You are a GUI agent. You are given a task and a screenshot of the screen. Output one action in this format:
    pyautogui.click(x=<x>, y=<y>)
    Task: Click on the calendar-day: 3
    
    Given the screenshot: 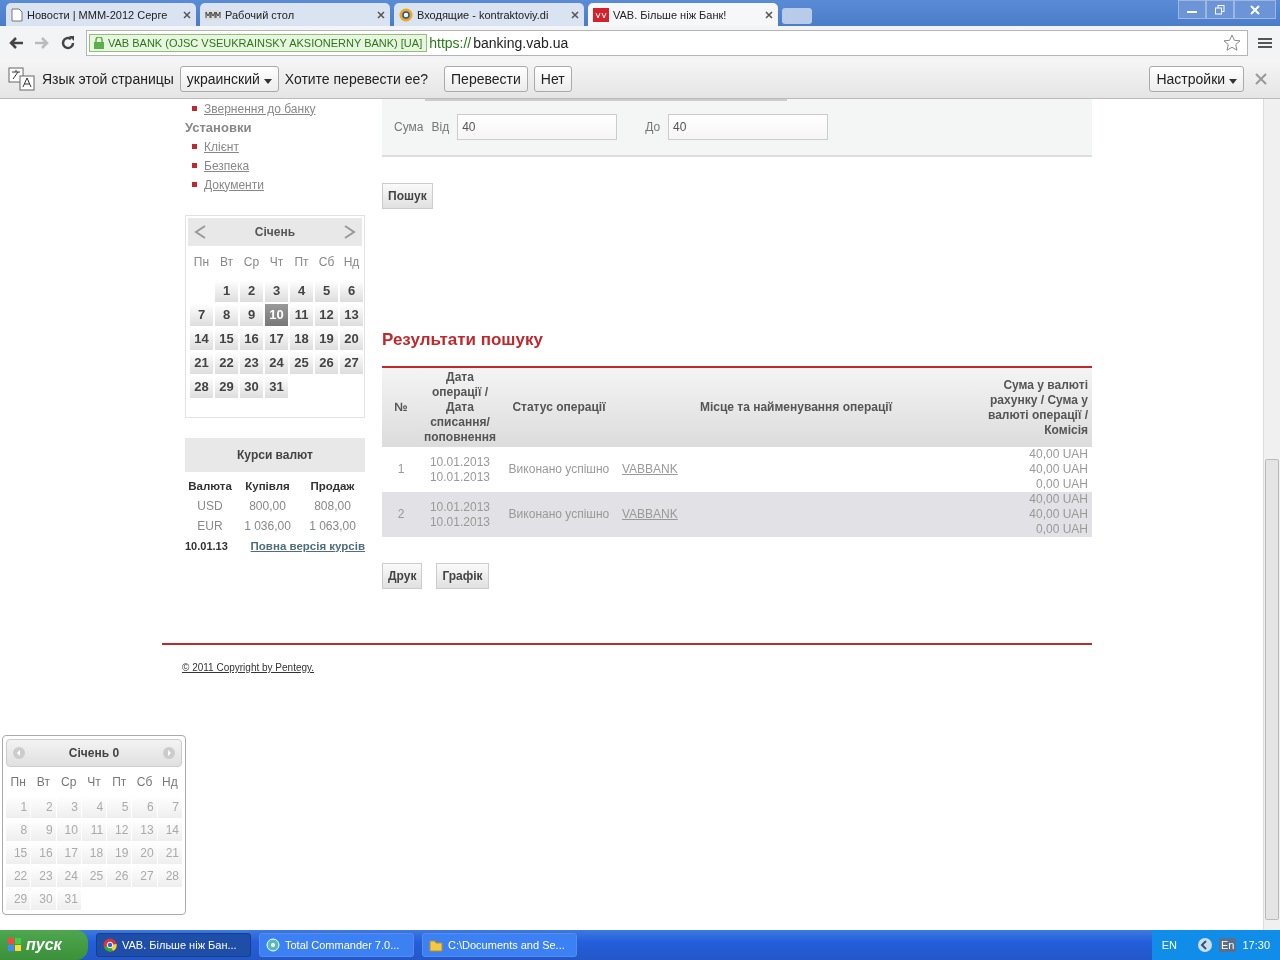 What is the action you would take?
    pyautogui.click(x=276, y=291)
    